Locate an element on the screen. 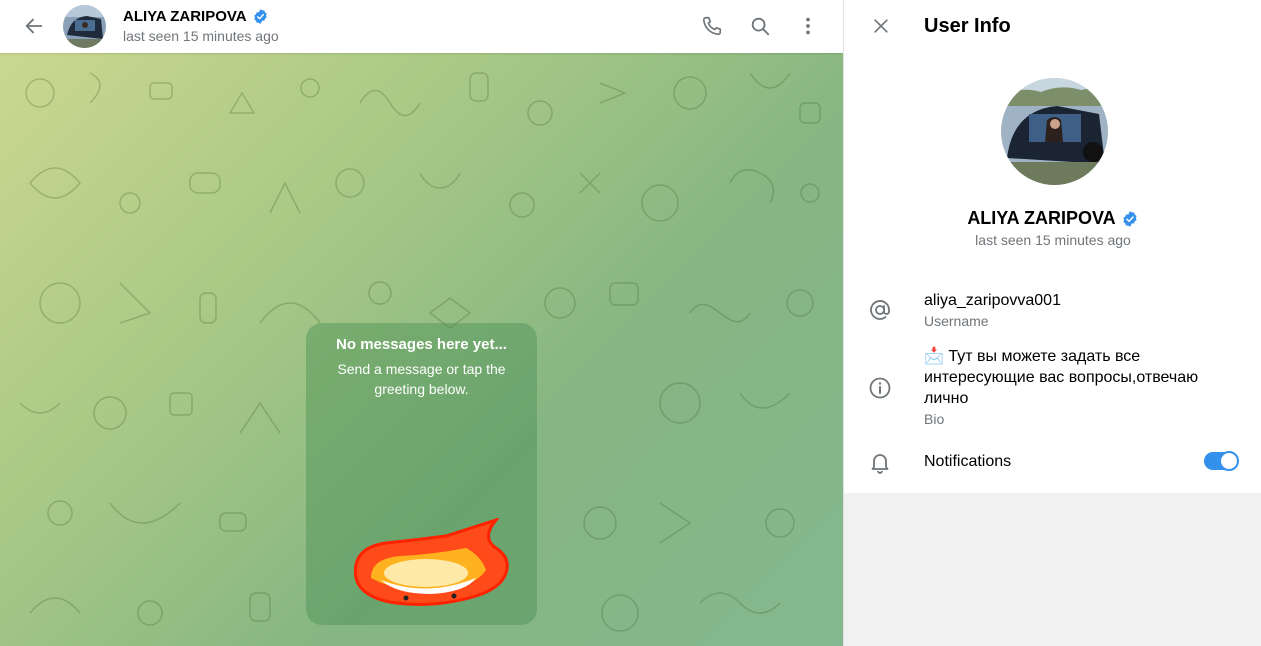 The height and width of the screenshot is (646, 1261). chat-last-seen: last seen 15 minutes ago is located at coordinates (201, 36).